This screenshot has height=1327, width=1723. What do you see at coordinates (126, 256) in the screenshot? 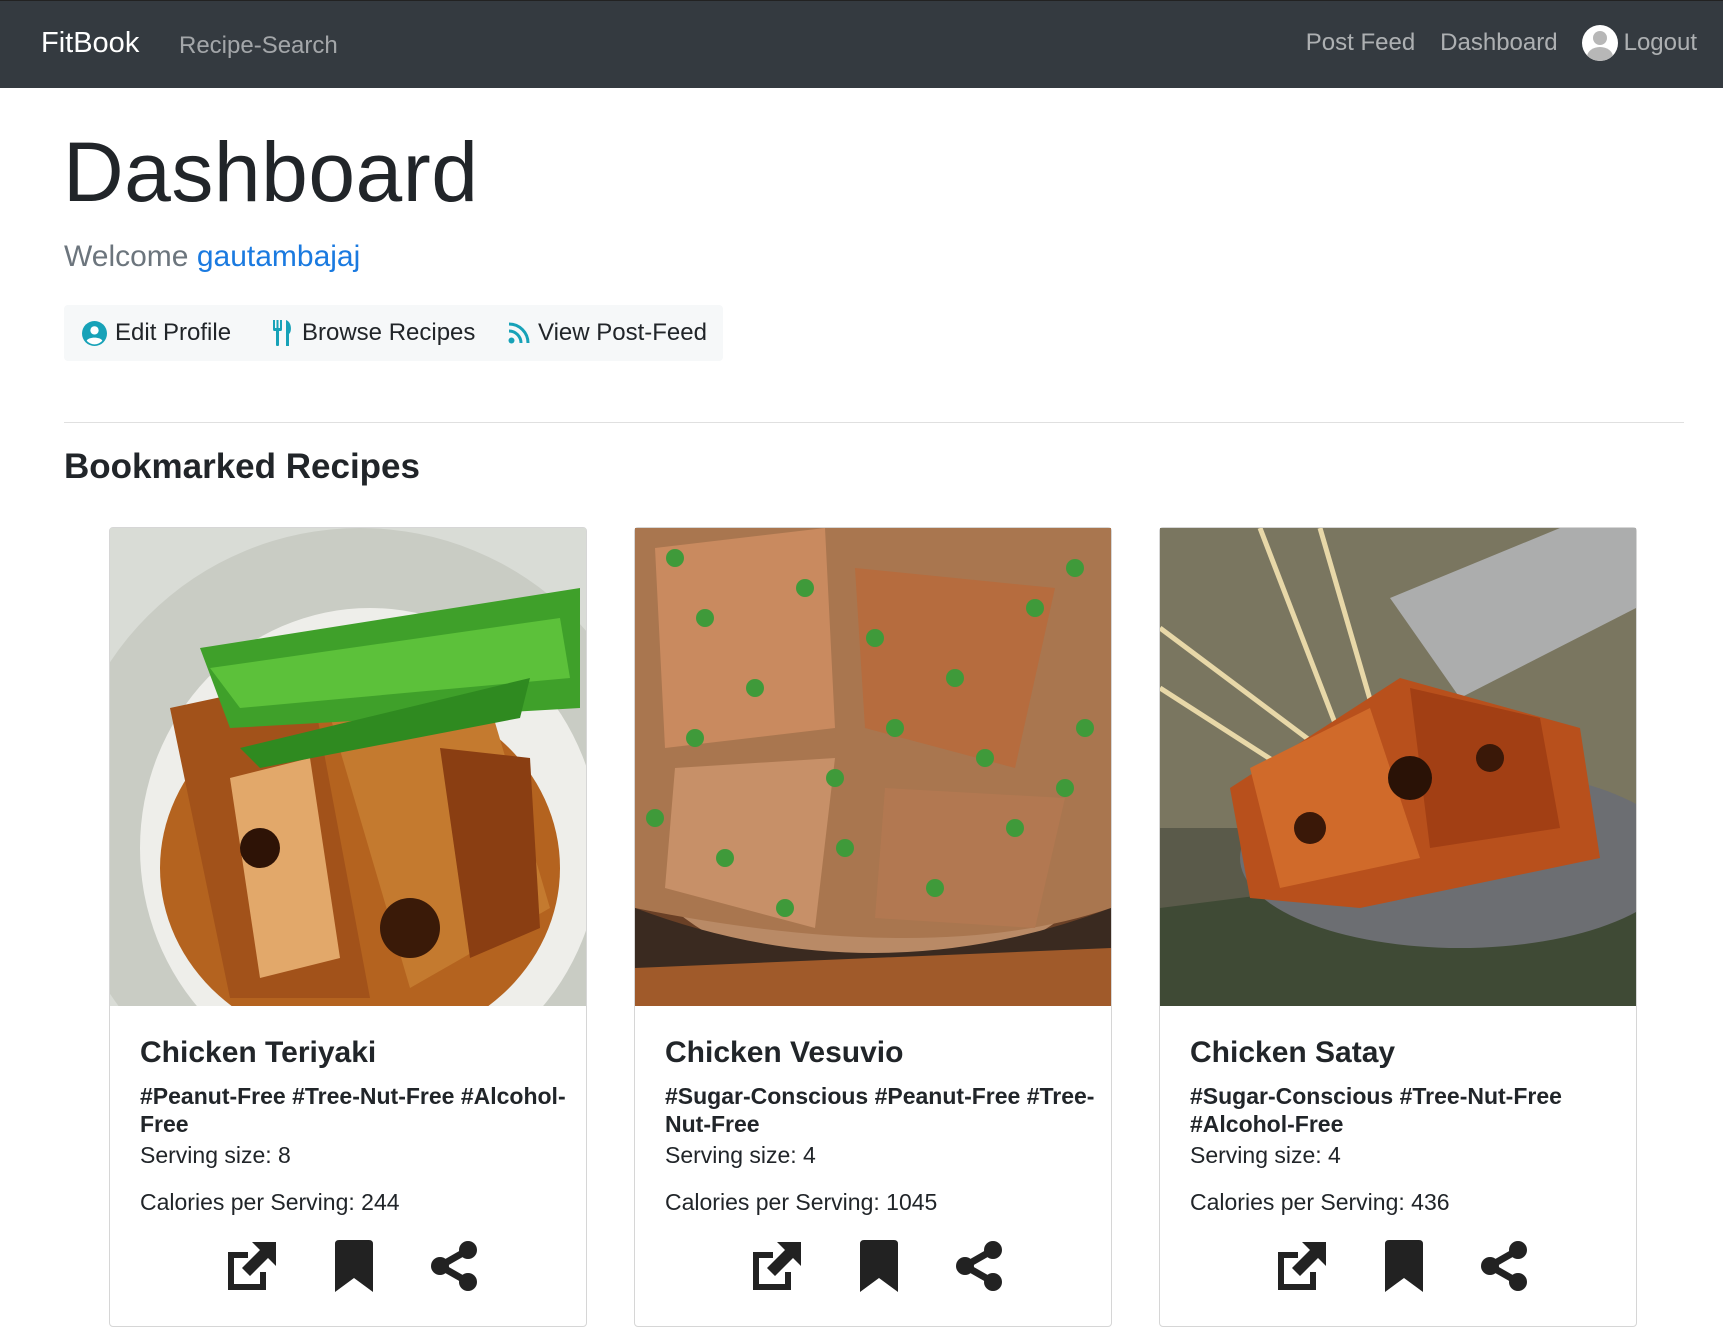
I see `welcome-prefix: Welcome` at bounding box center [126, 256].